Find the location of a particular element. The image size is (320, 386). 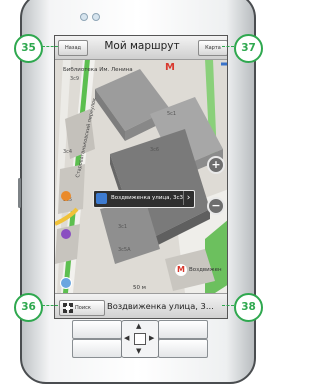

chevron-right-icon: › is located at coordinates (188, 198).